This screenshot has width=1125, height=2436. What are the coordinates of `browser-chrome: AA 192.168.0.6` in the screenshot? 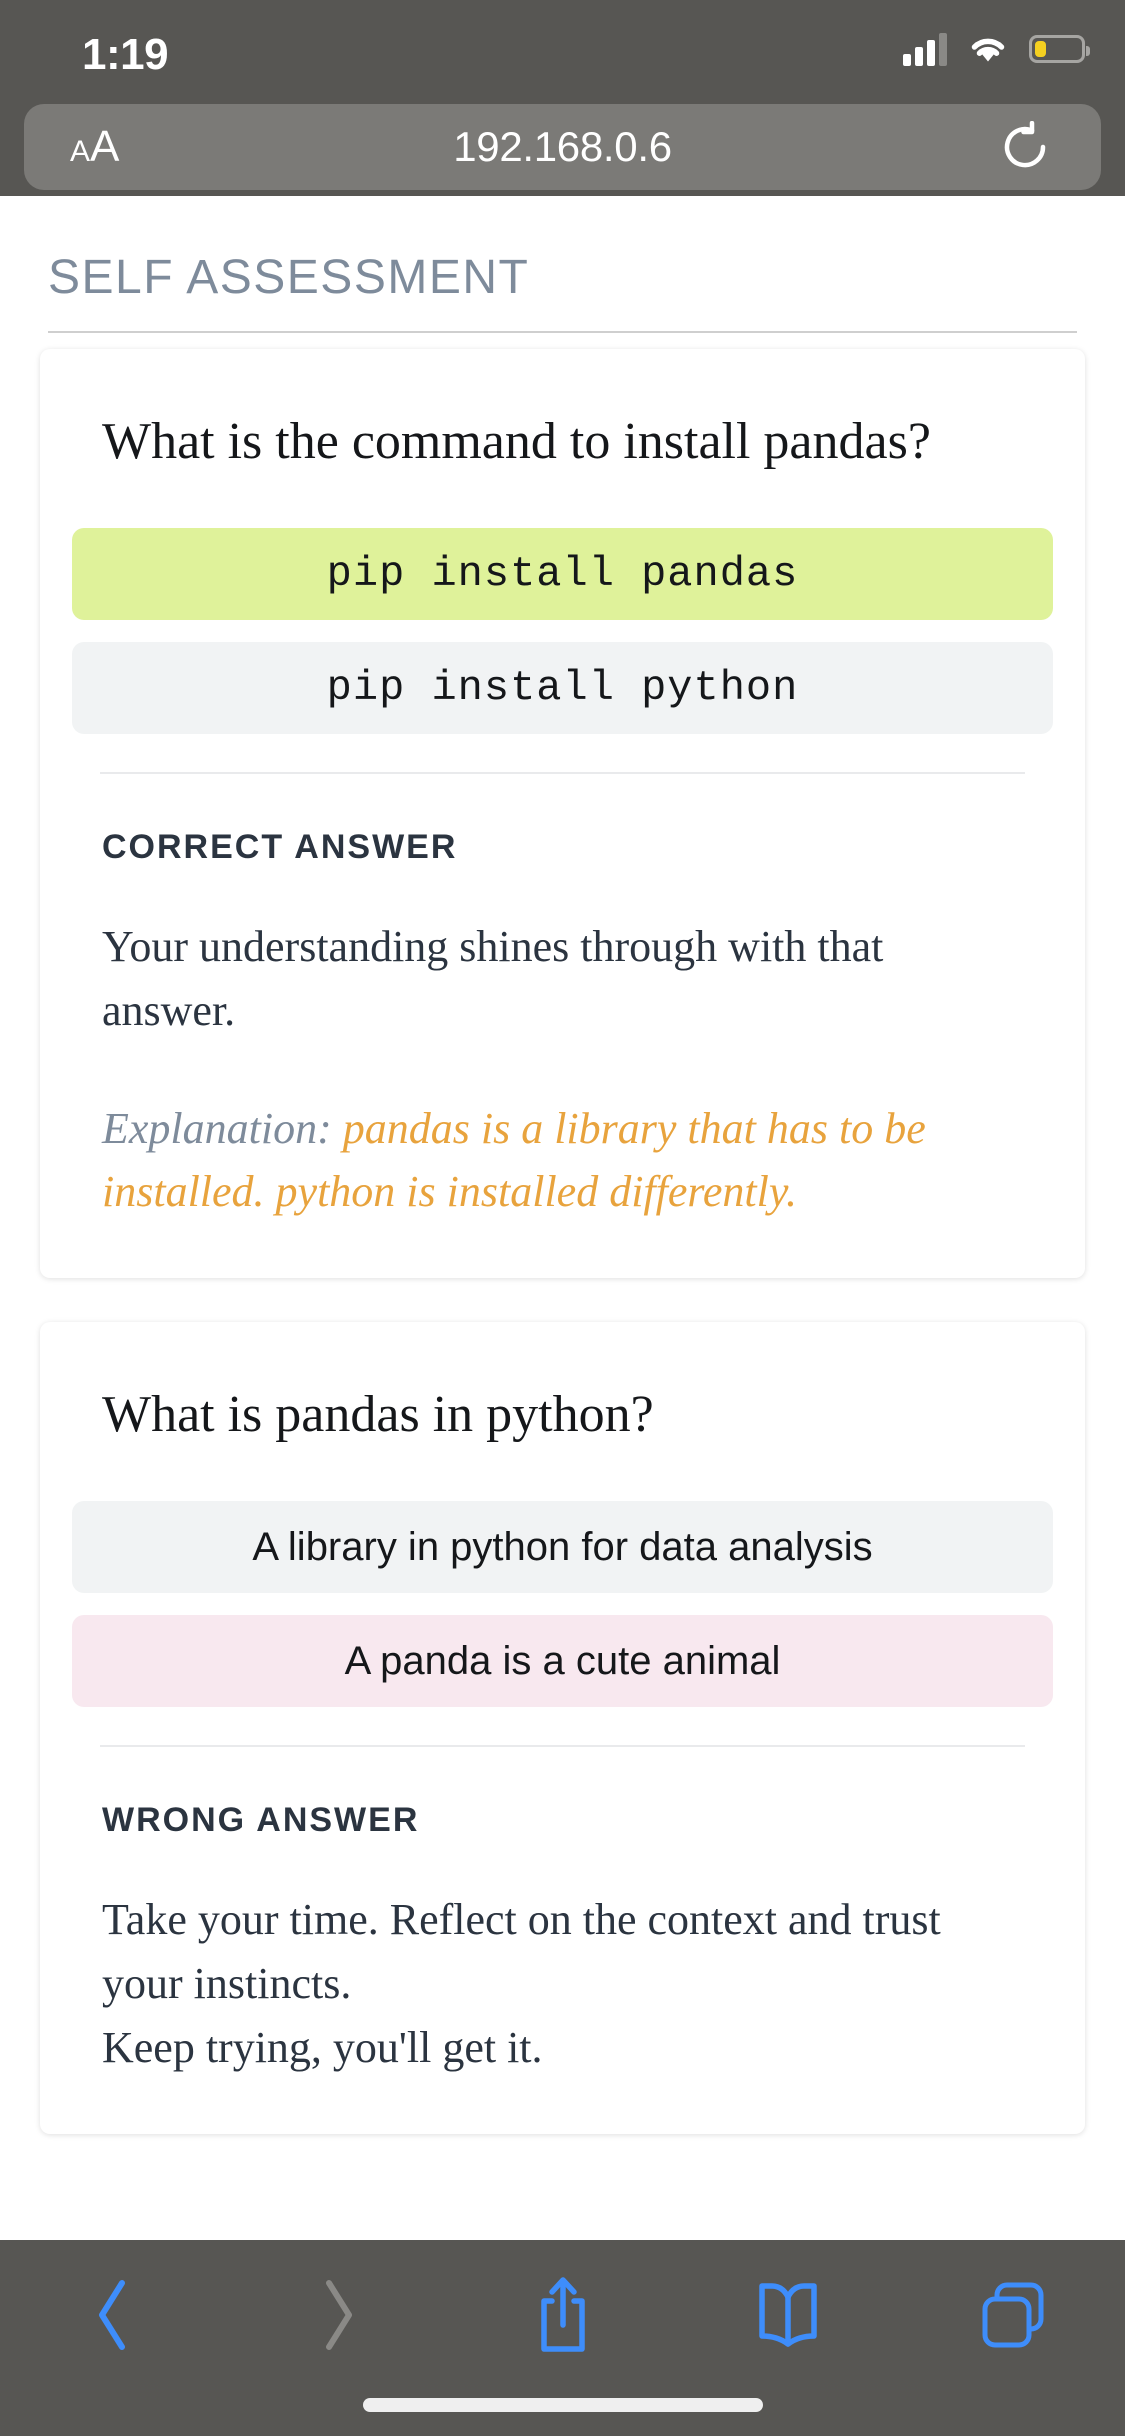 It's located at (562, 146).